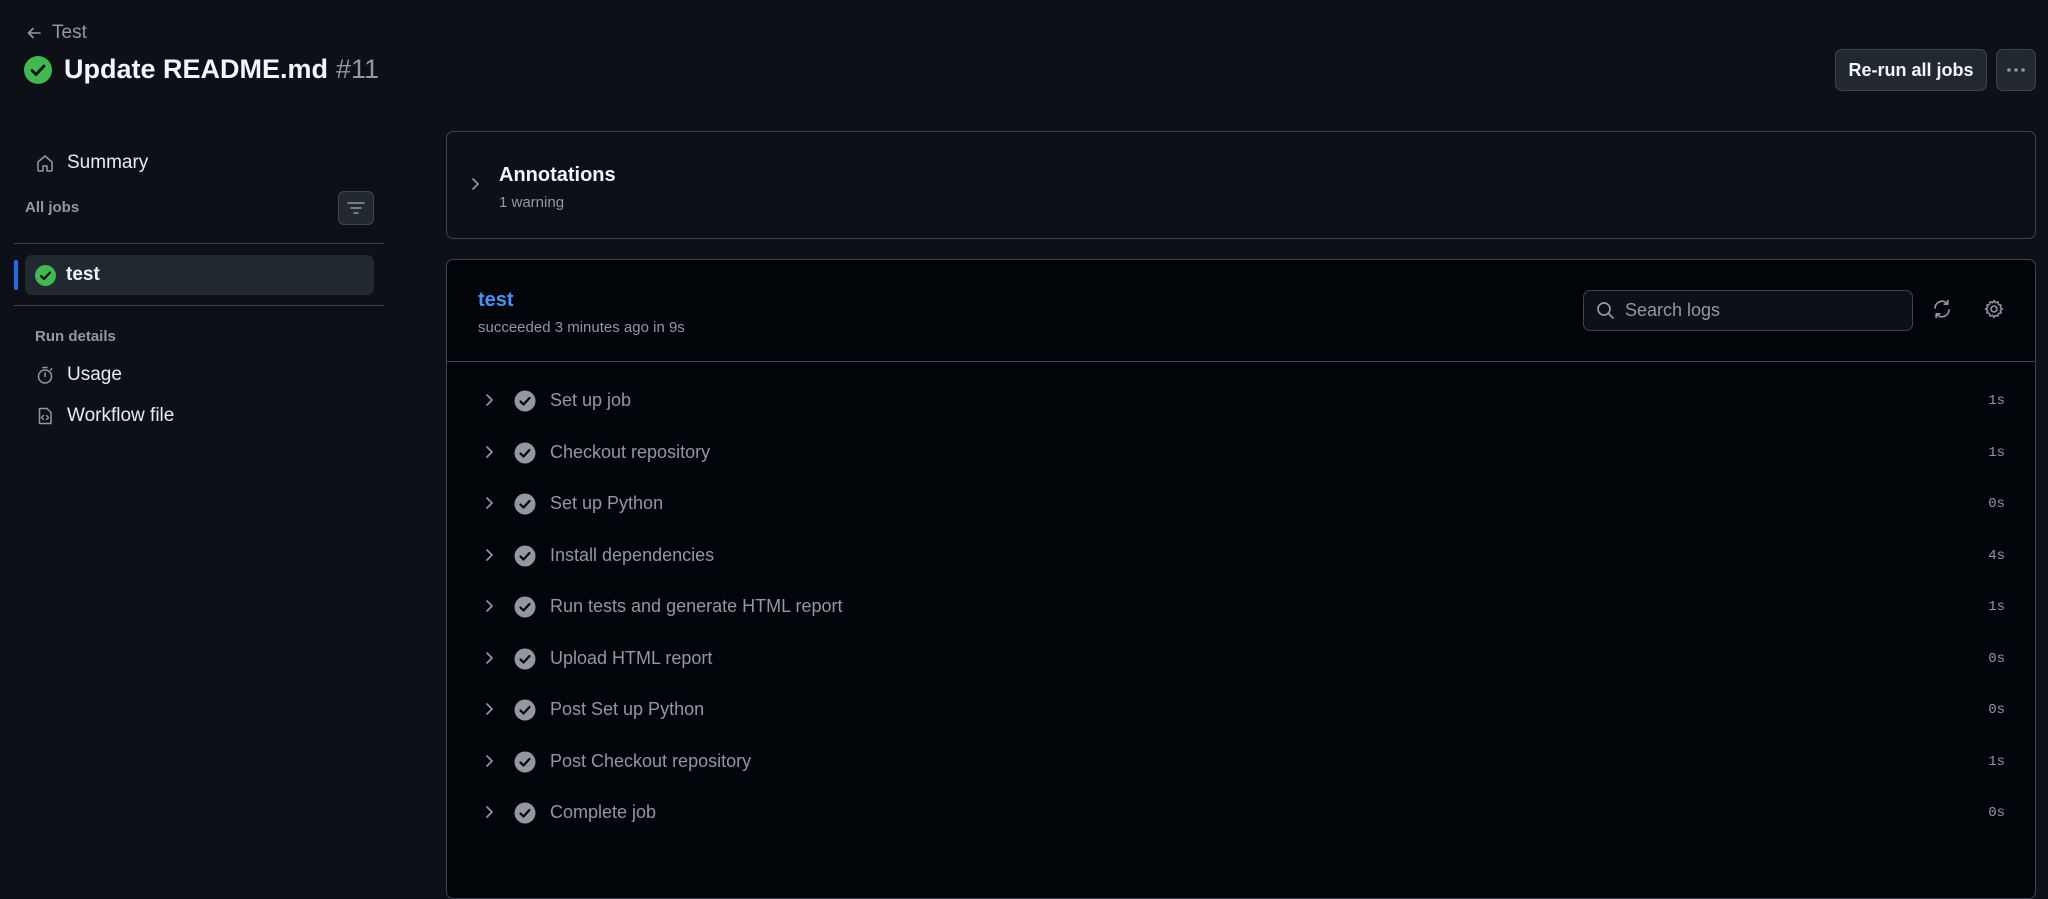 The image size is (2048, 899). What do you see at coordinates (581, 327) in the screenshot?
I see `job-status-text: succeeded 3 minutes ago in 9s` at bounding box center [581, 327].